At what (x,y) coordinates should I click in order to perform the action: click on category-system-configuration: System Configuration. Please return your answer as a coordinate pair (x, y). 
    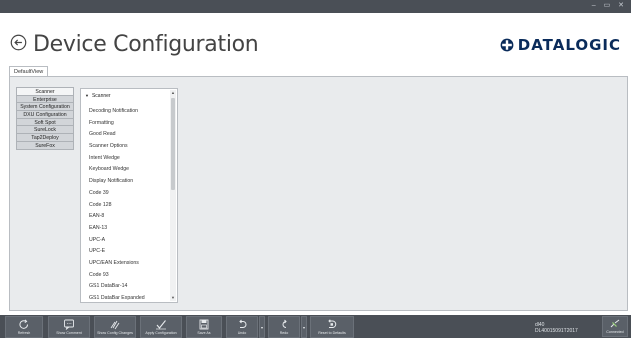
    Looking at the image, I should click on (45, 107).